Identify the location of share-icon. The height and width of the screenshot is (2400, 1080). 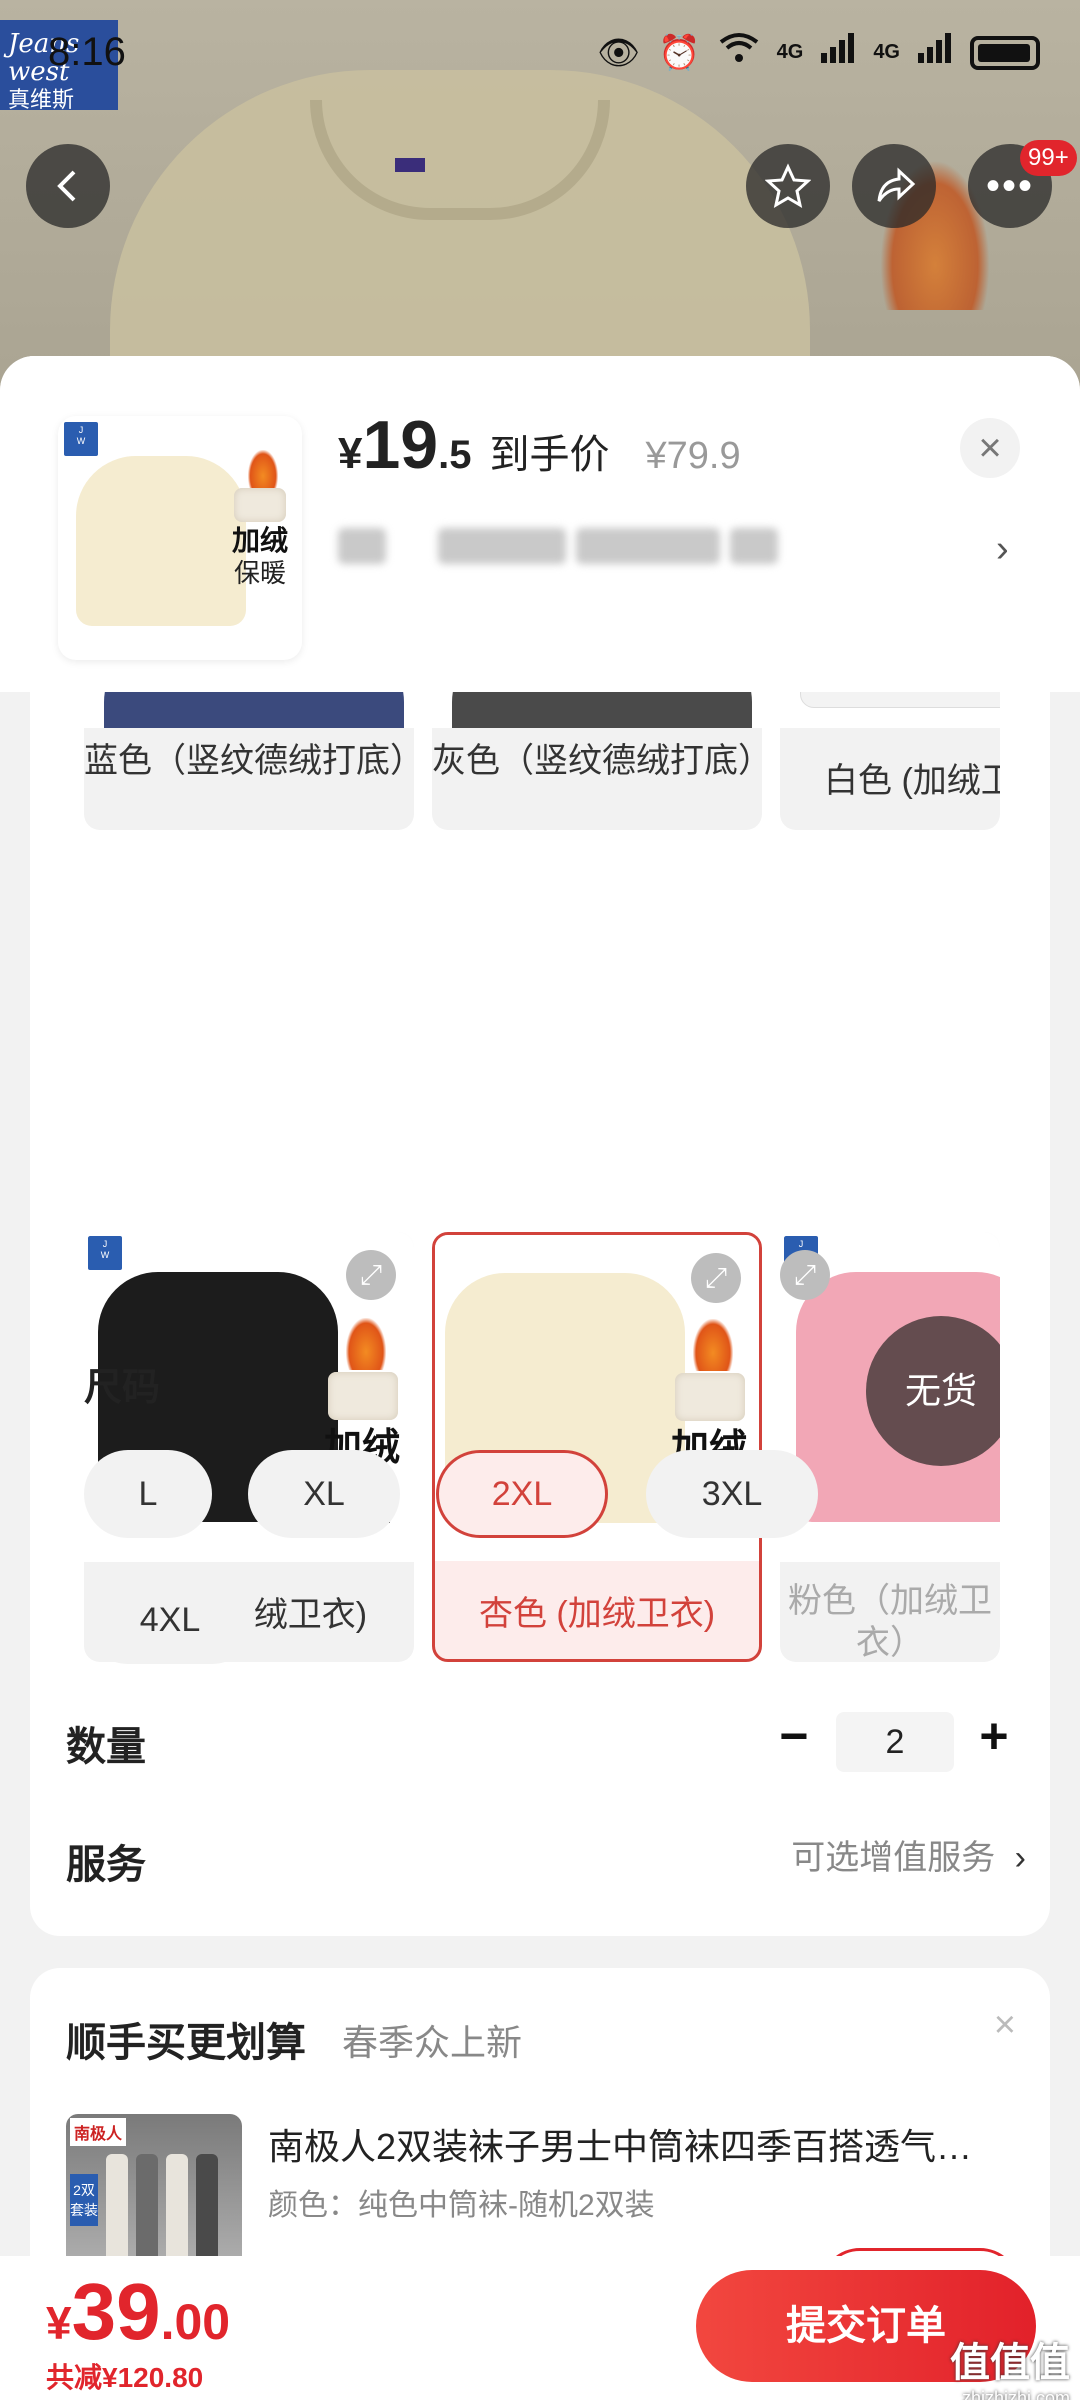
(896, 184).